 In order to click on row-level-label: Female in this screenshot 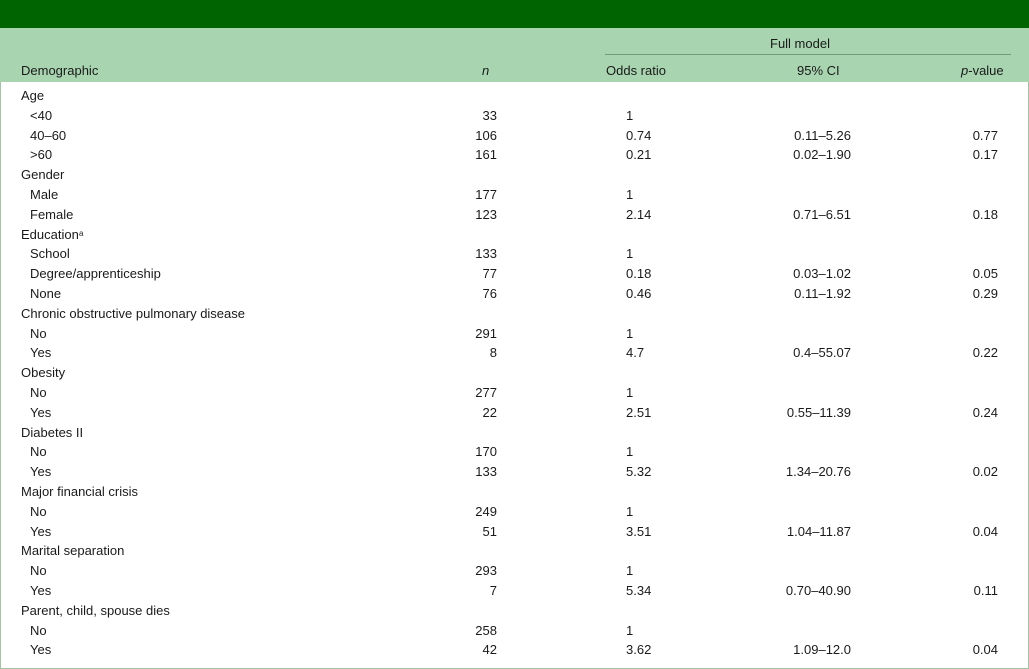, I will do `click(52, 214)`.